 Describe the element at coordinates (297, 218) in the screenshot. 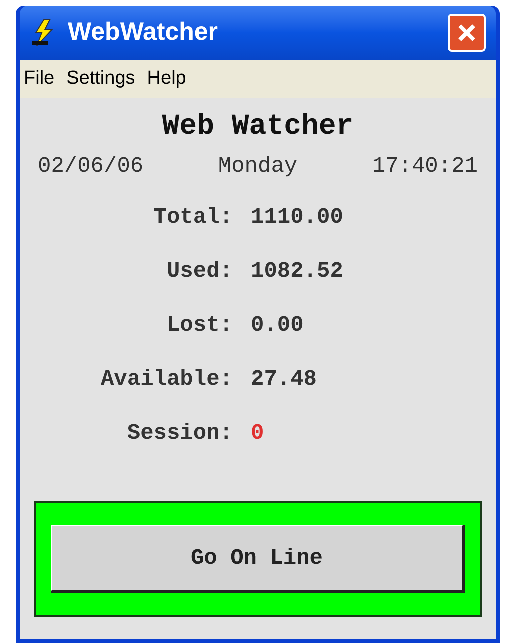

I see `stat-value: 1110.00` at that location.